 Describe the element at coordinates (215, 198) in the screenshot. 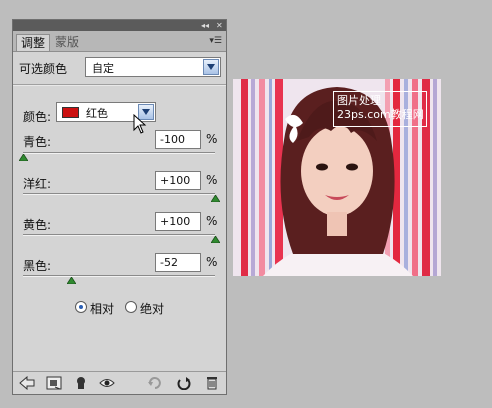

I see `magenta-slider-thumb` at that location.